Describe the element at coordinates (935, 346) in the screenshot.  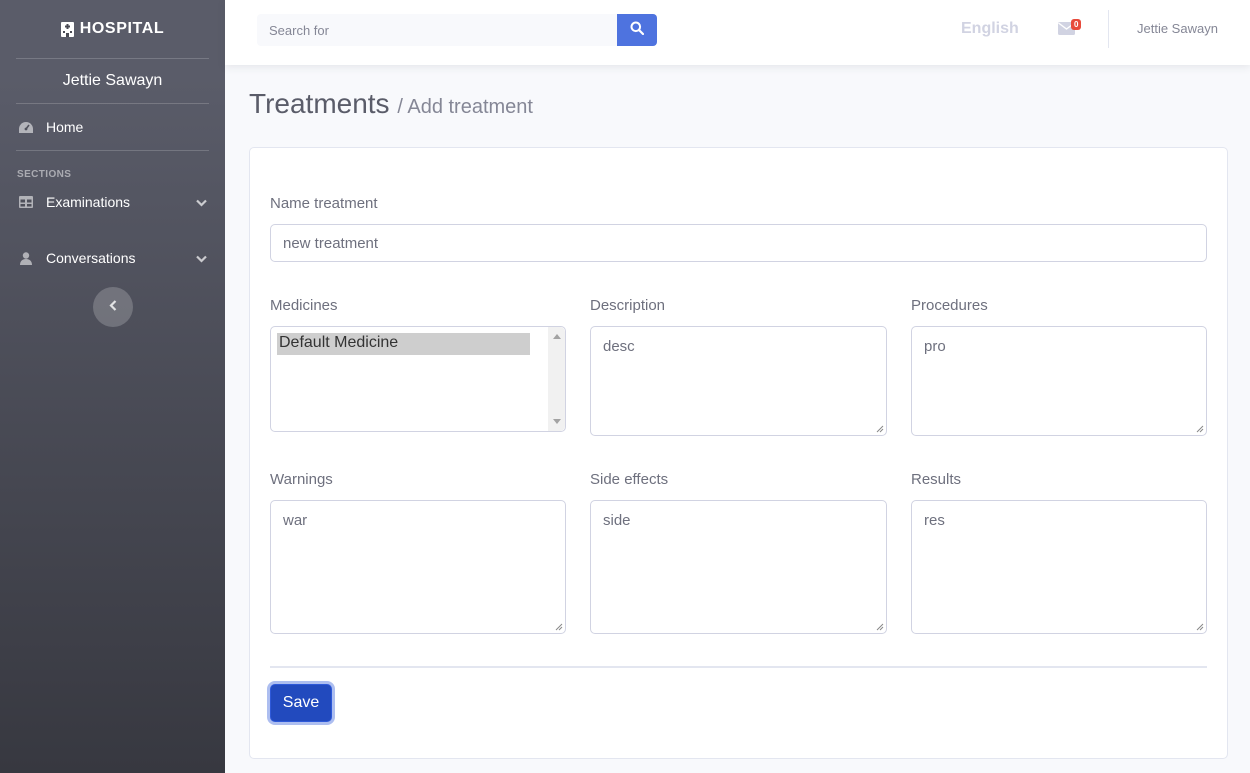
I see `procedures-value: pro` at that location.